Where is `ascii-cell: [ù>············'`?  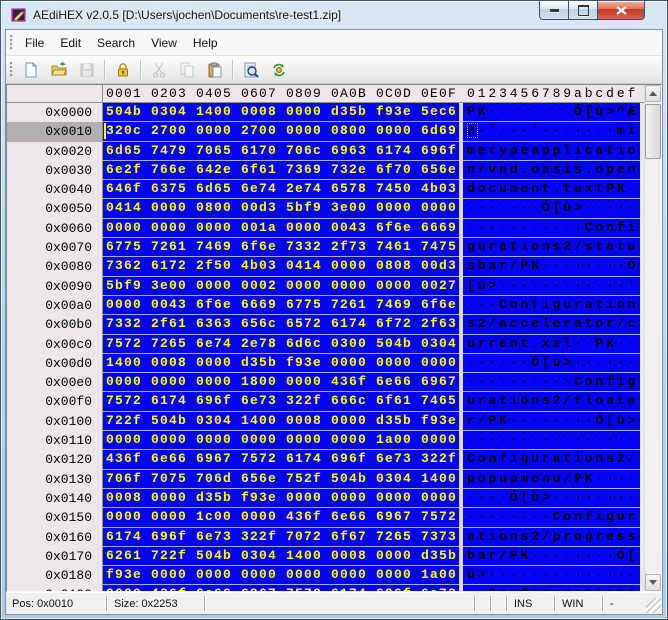
ascii-cell: [ù>············' is located at coordinates (551, 286).